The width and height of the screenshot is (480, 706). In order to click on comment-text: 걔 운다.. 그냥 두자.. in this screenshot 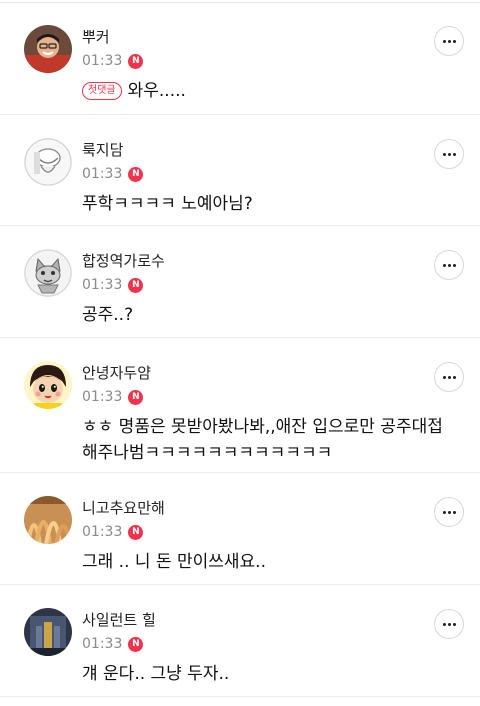, I will do `click(156, 674)`.